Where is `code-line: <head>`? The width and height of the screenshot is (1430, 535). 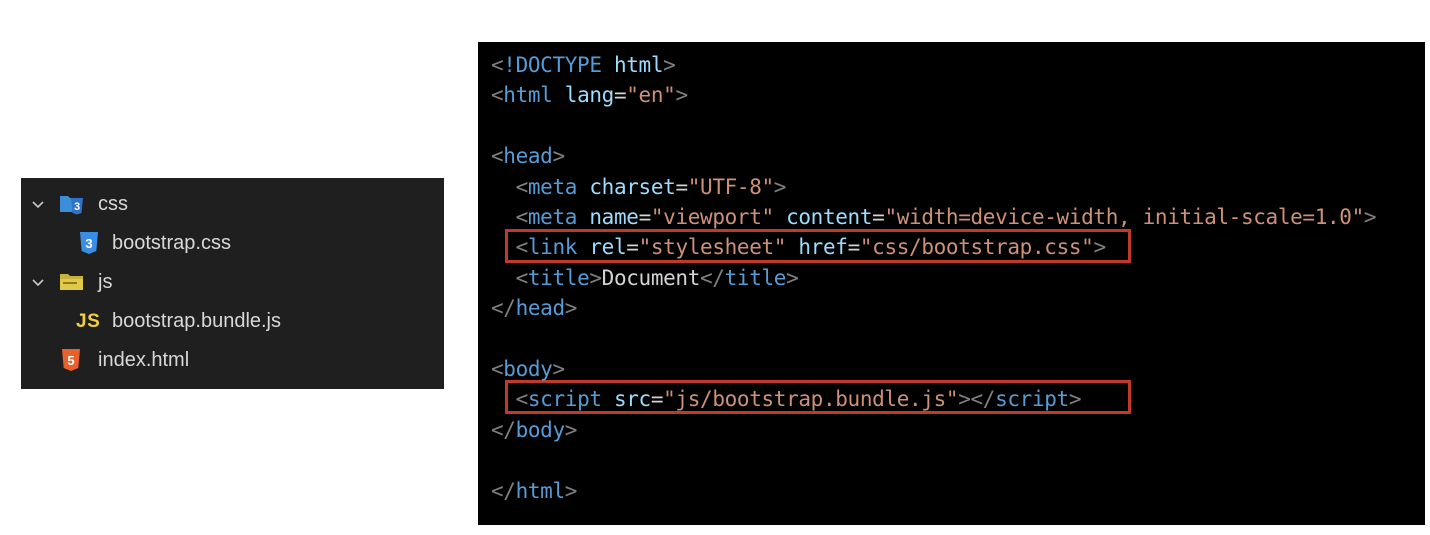
code-line: <head> is located at coordinates (528, 156).